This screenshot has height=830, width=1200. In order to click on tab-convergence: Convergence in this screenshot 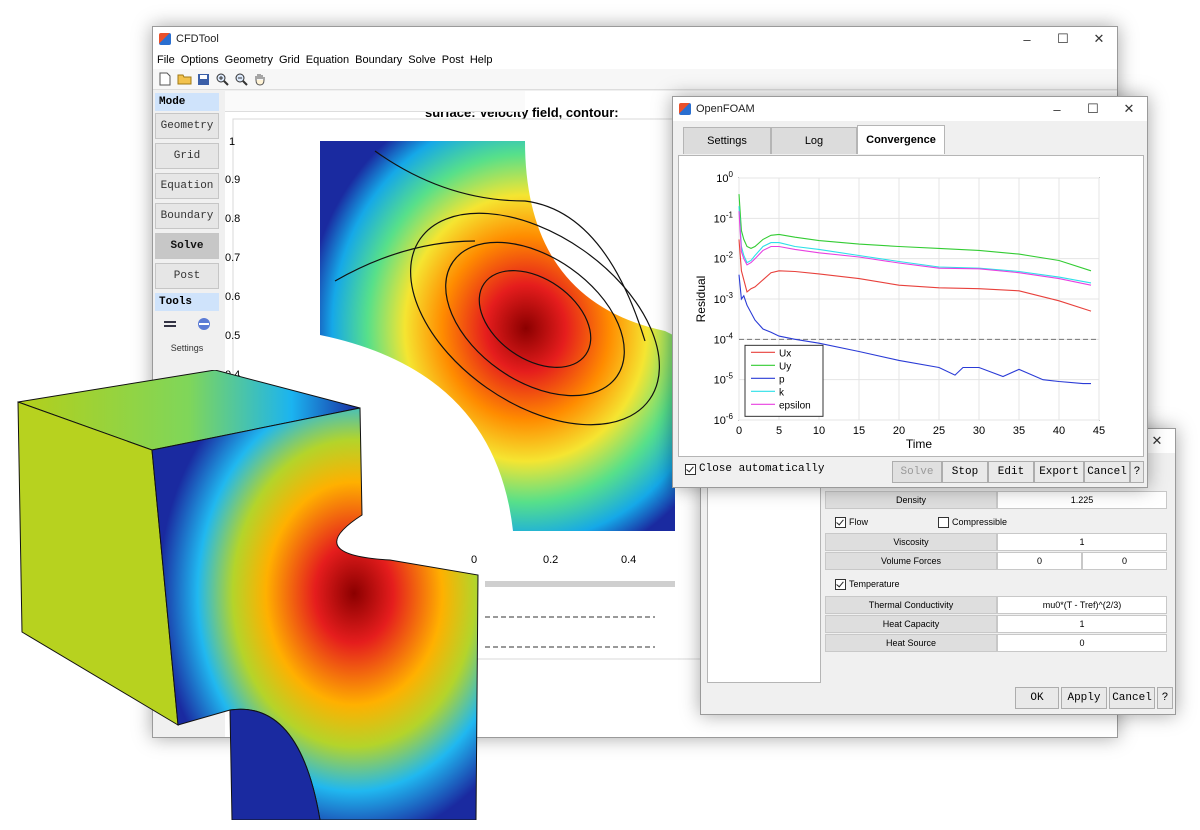, I will do `click(901, 139)`.